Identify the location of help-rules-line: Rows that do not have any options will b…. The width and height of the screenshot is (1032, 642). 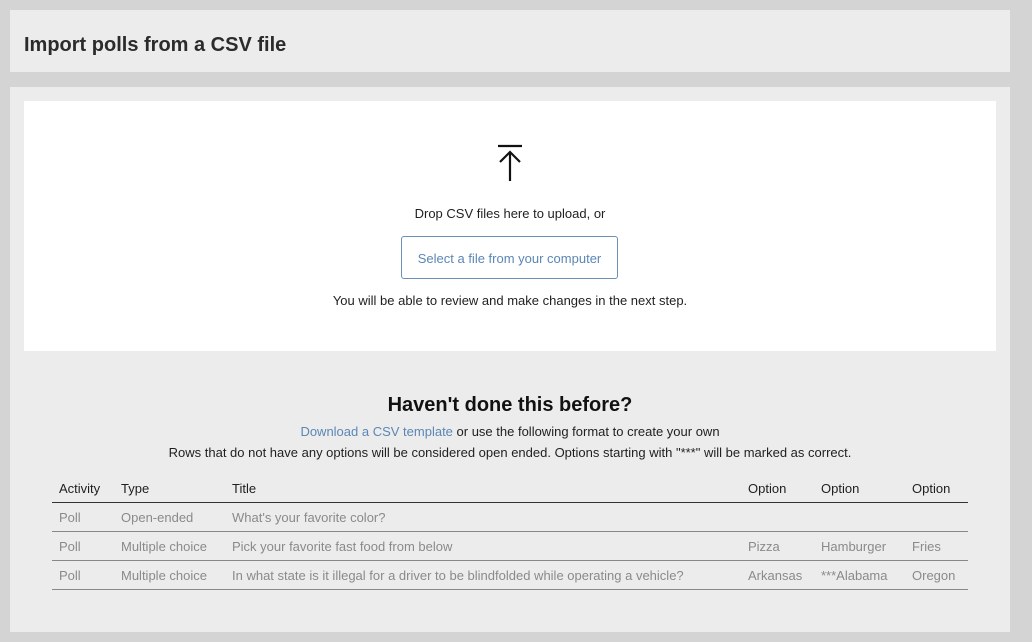
(510, 452).